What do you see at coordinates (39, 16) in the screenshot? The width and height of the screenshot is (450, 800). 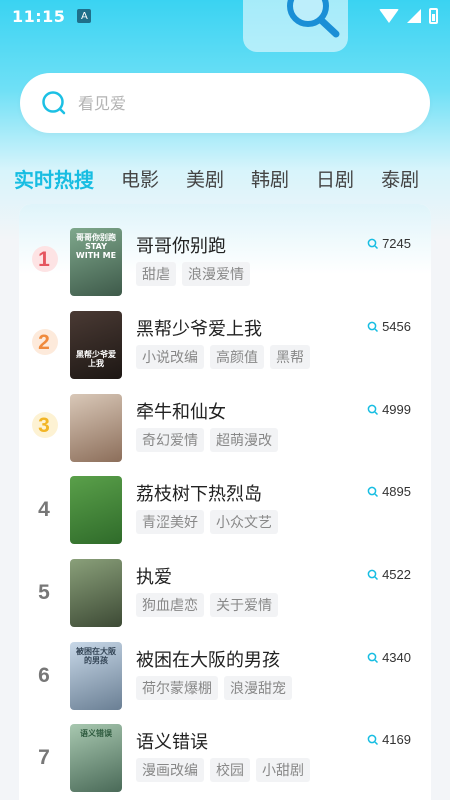 I see `status-time: 11:15` at bounding box center [39, 16].